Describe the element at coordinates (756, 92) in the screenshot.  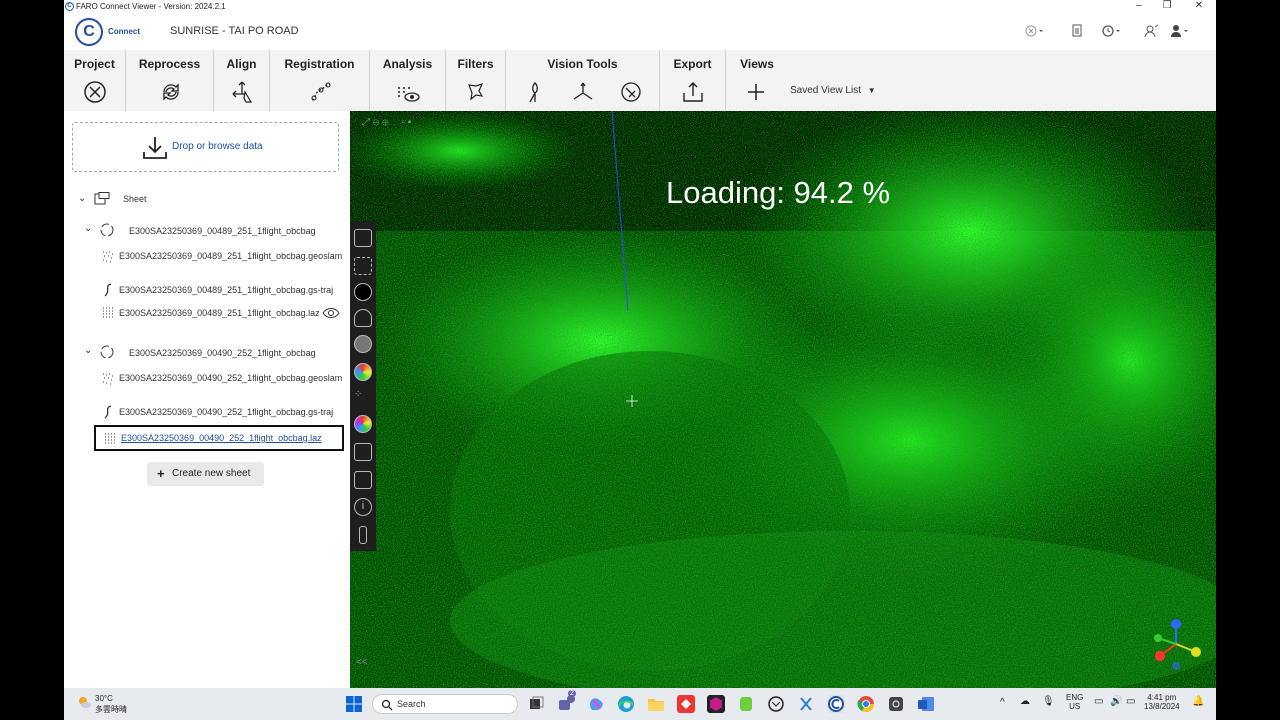
I see `add-view-icon` at that location.